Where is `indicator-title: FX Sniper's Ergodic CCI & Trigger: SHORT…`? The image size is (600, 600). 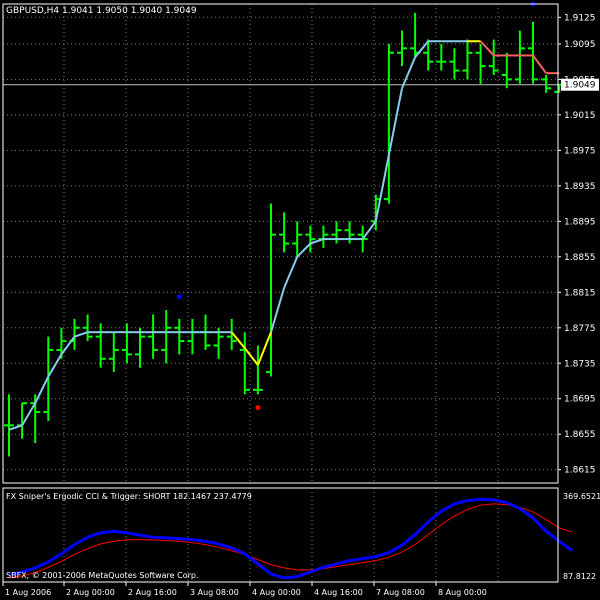 indicator-title: FX Sniper's Ergodic CCI & Trigger: SHORT… is located at coordinates (129, 496).